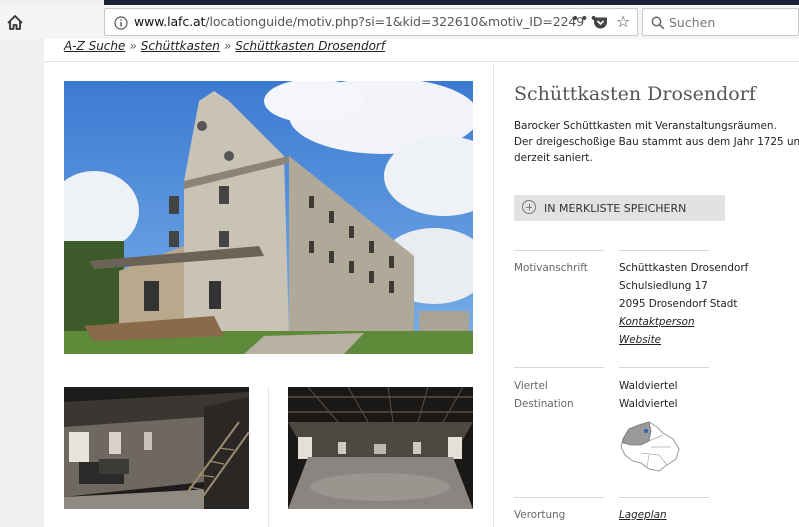  Describe the element at coordinates (551, 268) in the screenshot. I see `motivanschrift-label: Motivanschrift` at that location.